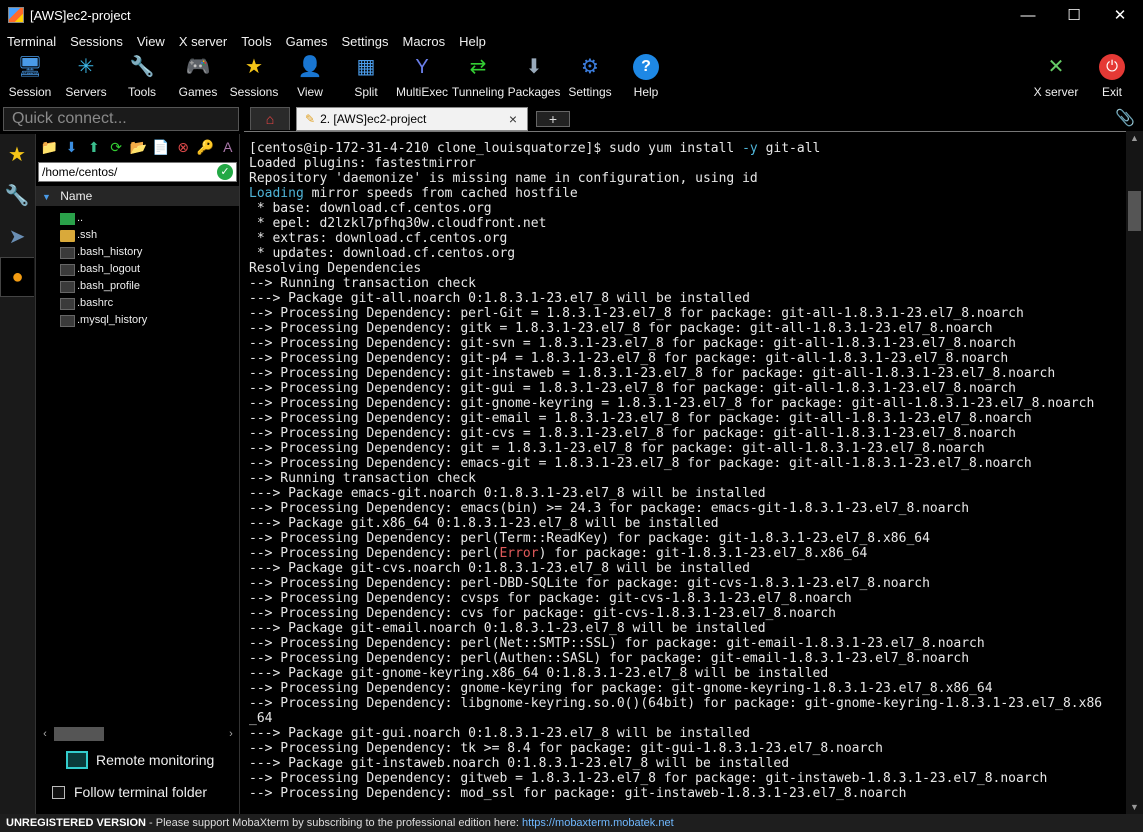  I want to click on file-row-bash-profile: .bash_profile, so click(149, 286).